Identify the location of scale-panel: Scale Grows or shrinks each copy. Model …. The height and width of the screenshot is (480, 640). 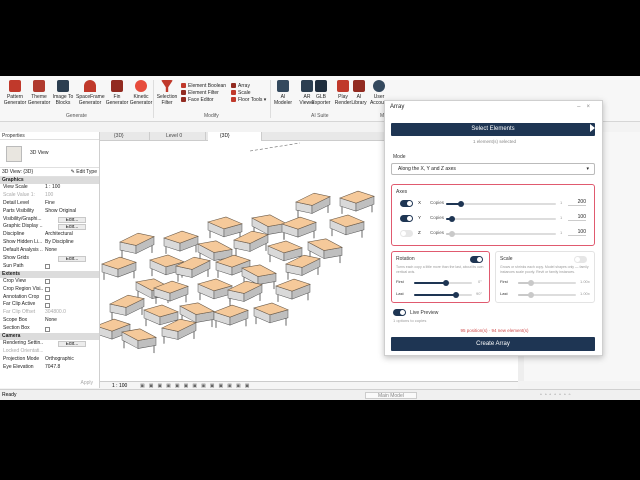
(545, 277).